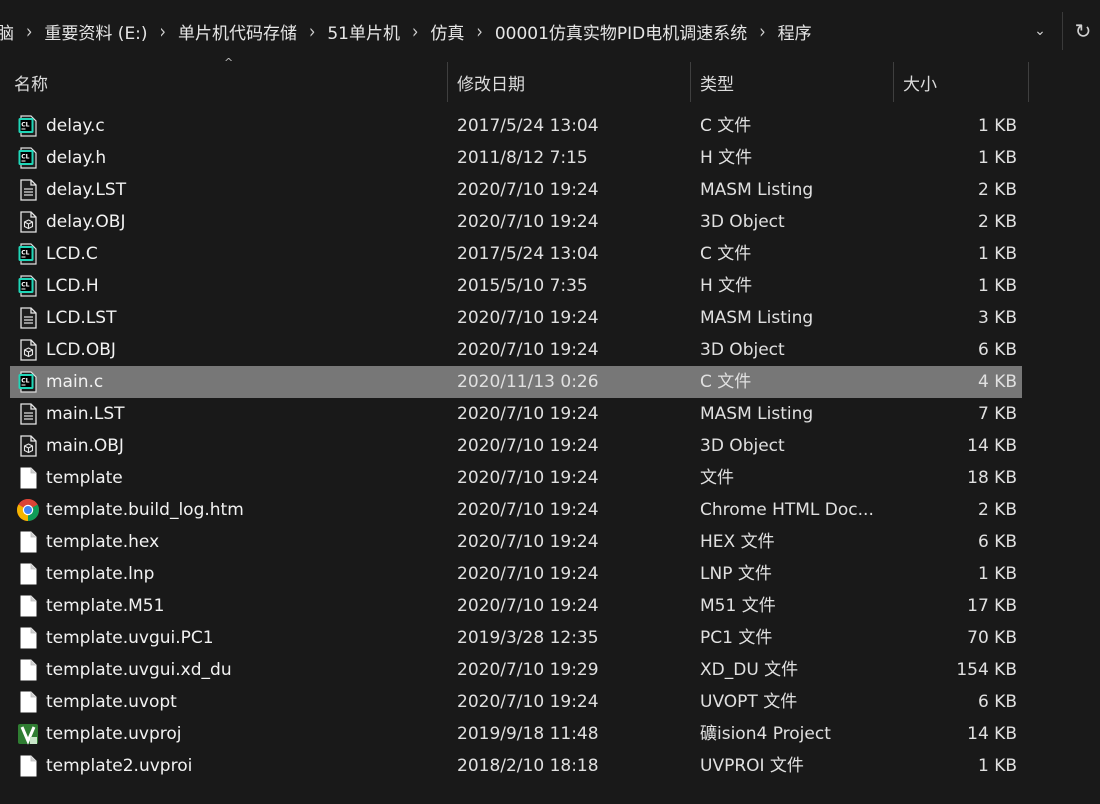  I want to click on file-row: CL main.c 2020/11/13 0:26 C 文件 4 KB, so click(516, 382).